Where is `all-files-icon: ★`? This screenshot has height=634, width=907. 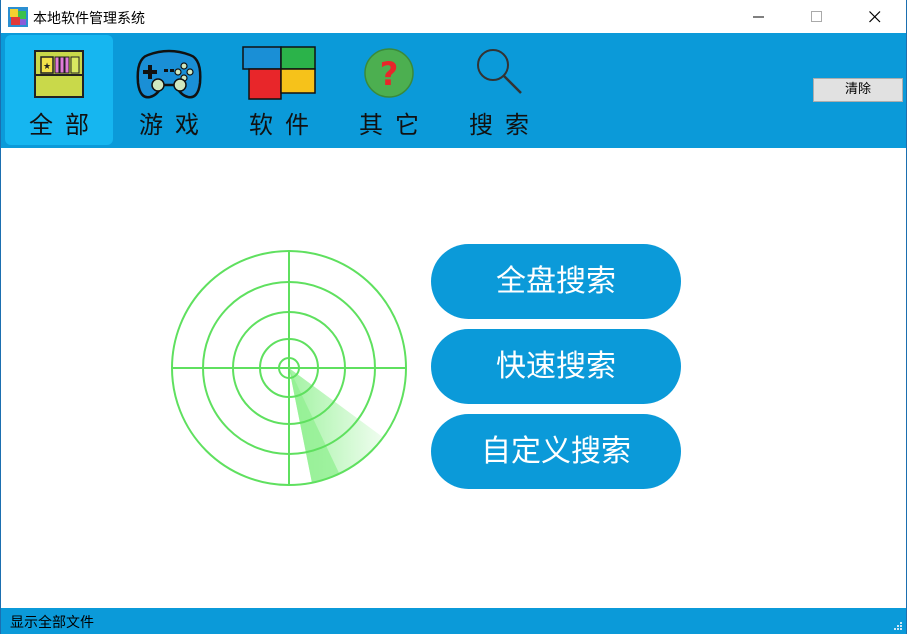
all-files-icon: ★ is located at coordinates (59, 74).